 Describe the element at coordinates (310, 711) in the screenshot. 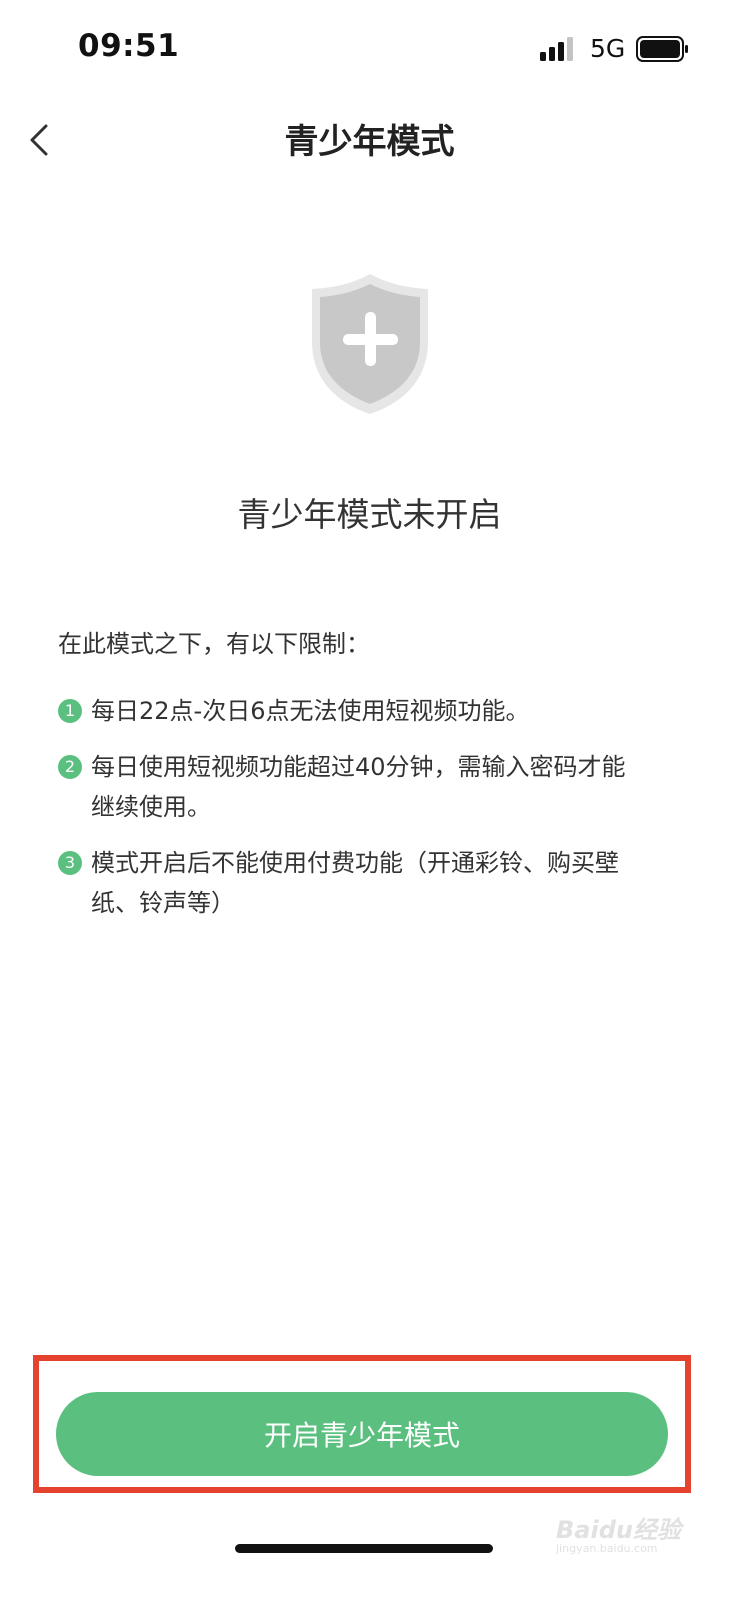

I see `restriction-text: 每日22点-次日6点无法使用短视频功能。` at that location.